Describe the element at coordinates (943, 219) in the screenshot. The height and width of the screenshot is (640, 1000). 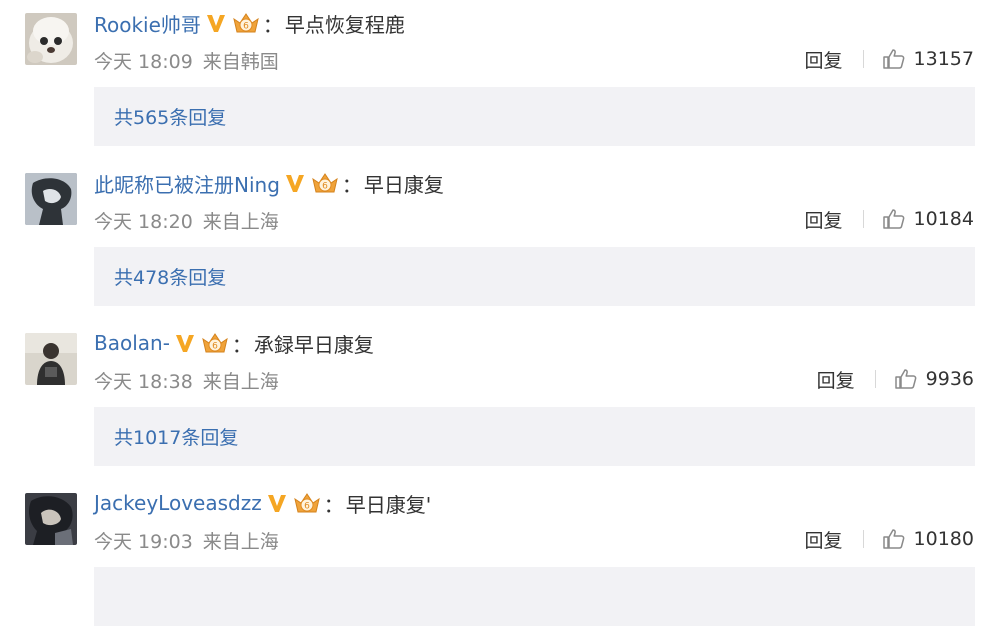
I see `like-count: 10184` at that location.